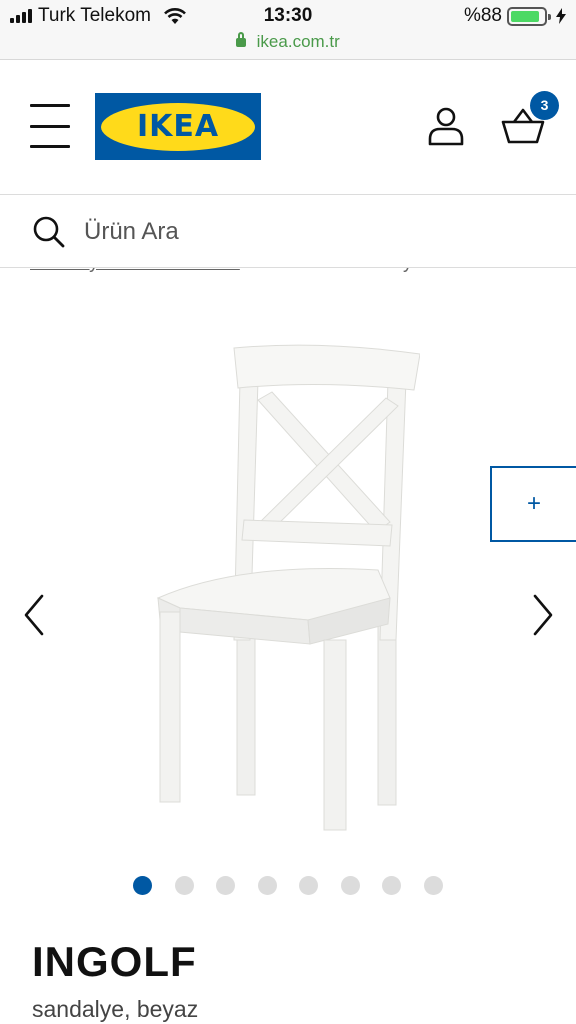 This screenshot has height=1024, width=576. I want to click on search-input, so click(314, 232).